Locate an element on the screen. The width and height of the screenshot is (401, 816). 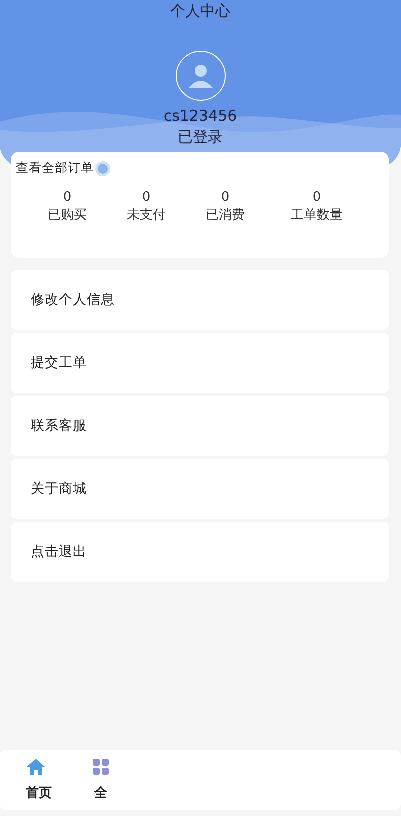
menu-item: 修改个人信息 is located at coordinates (200, 300).